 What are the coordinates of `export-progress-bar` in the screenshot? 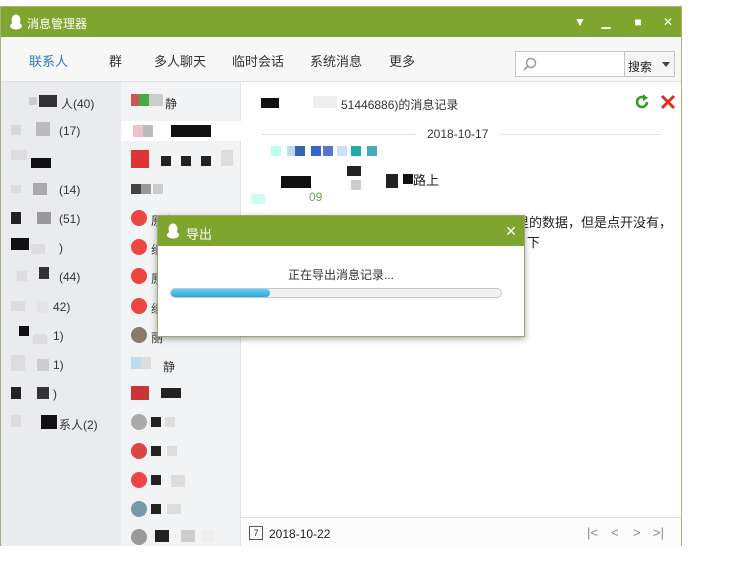 It's located at (336, 293).